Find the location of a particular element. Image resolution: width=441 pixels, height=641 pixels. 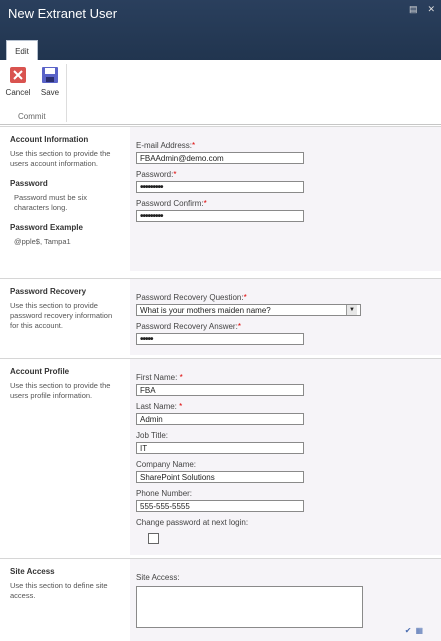

commit-group-label: Commit is located at coordinates (32, 116).